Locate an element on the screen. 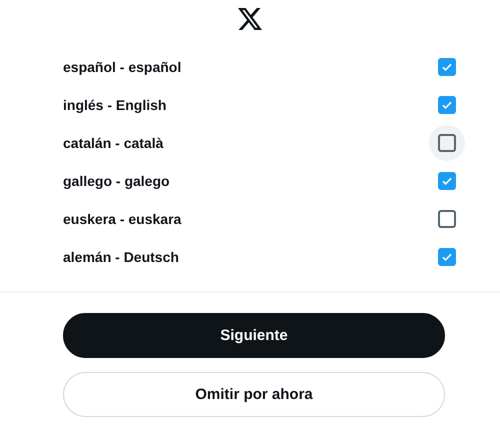  next-button: Siguiente is located at coordinates (254, 335).